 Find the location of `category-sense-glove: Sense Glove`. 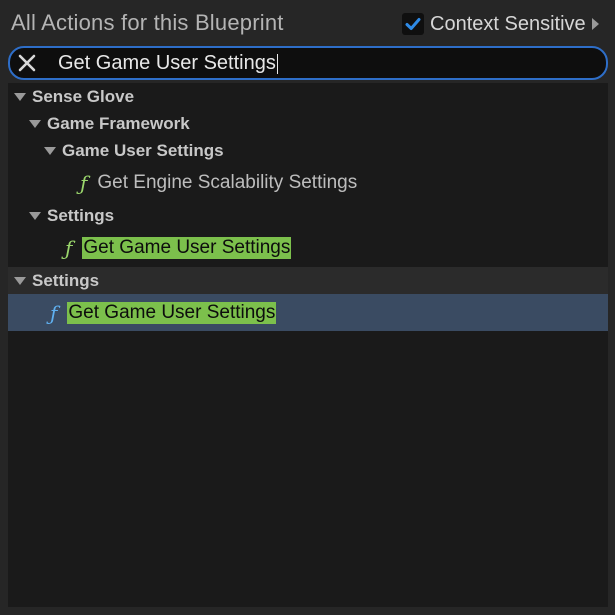

category-sense-glove: Sense Glove is located at coordinates (308, 96).